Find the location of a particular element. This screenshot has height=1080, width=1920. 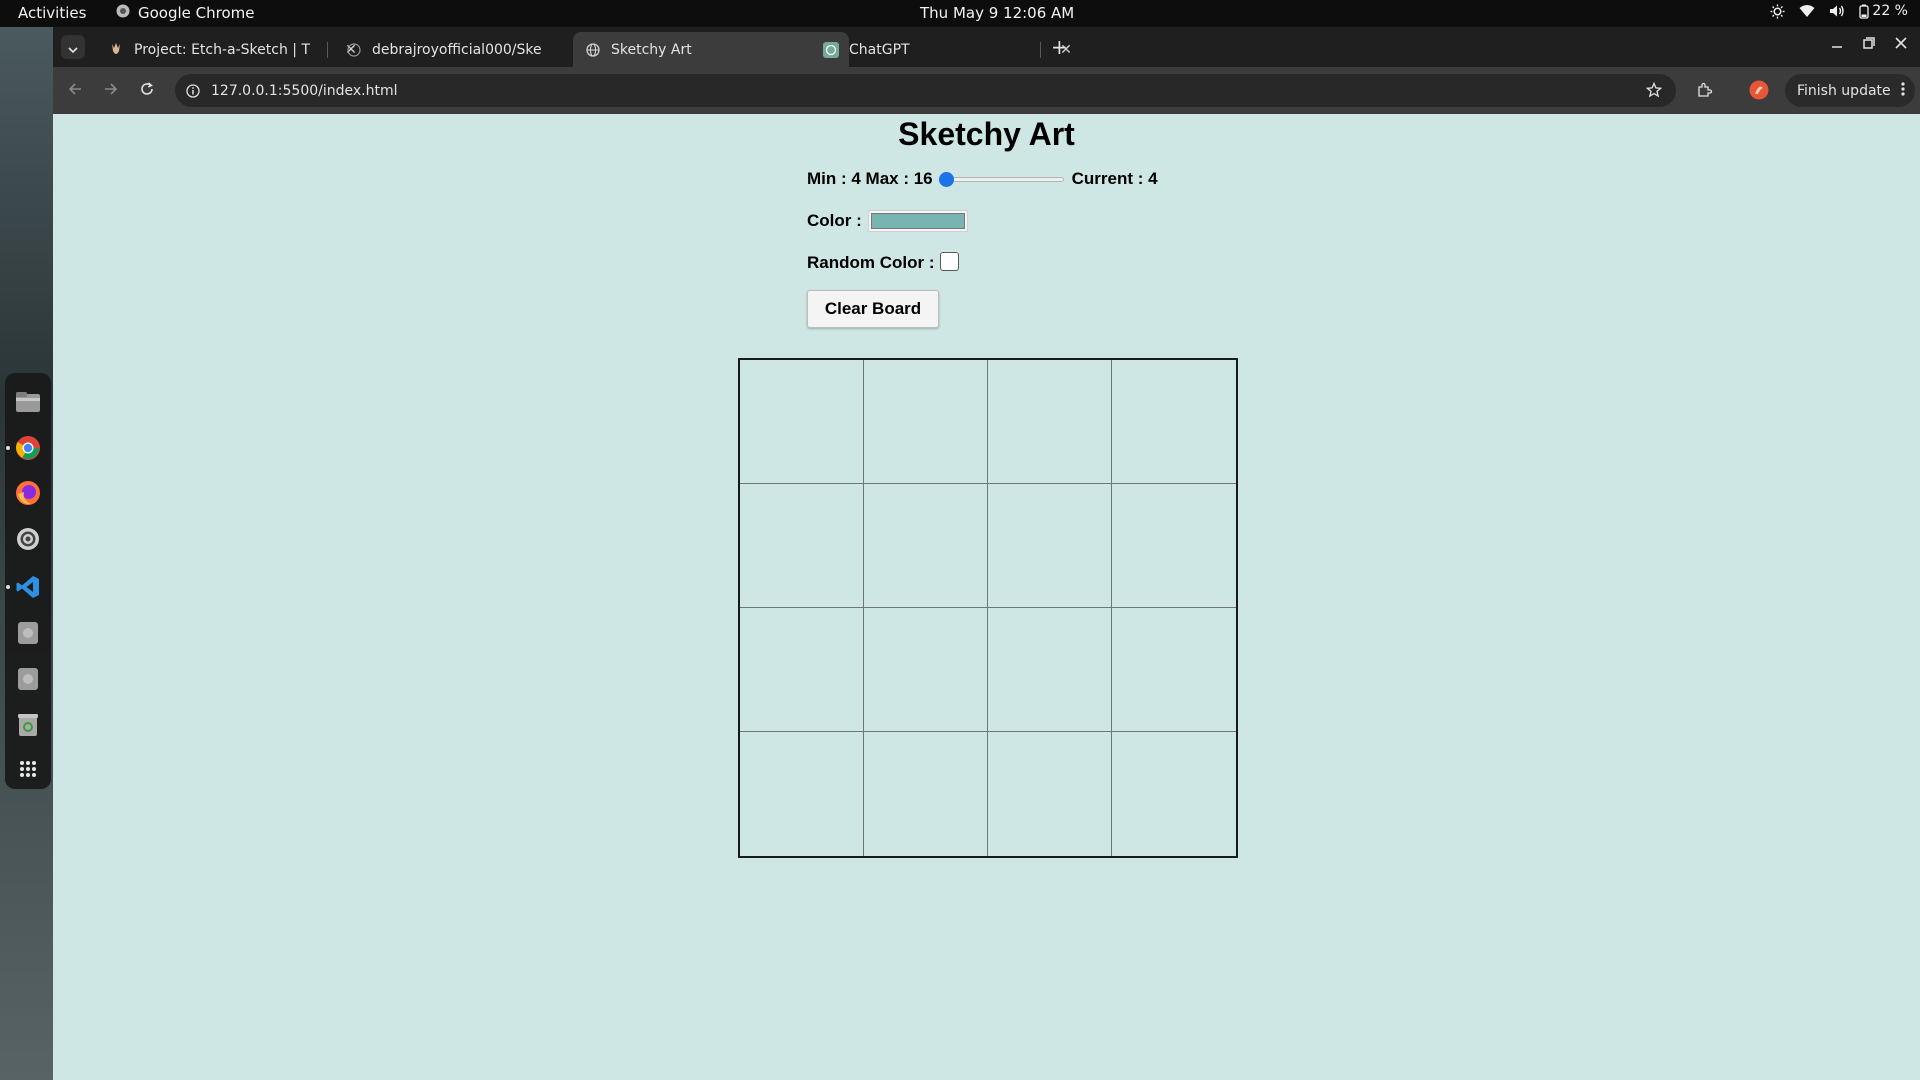

settings-icon is located at coordinates (28, 539).